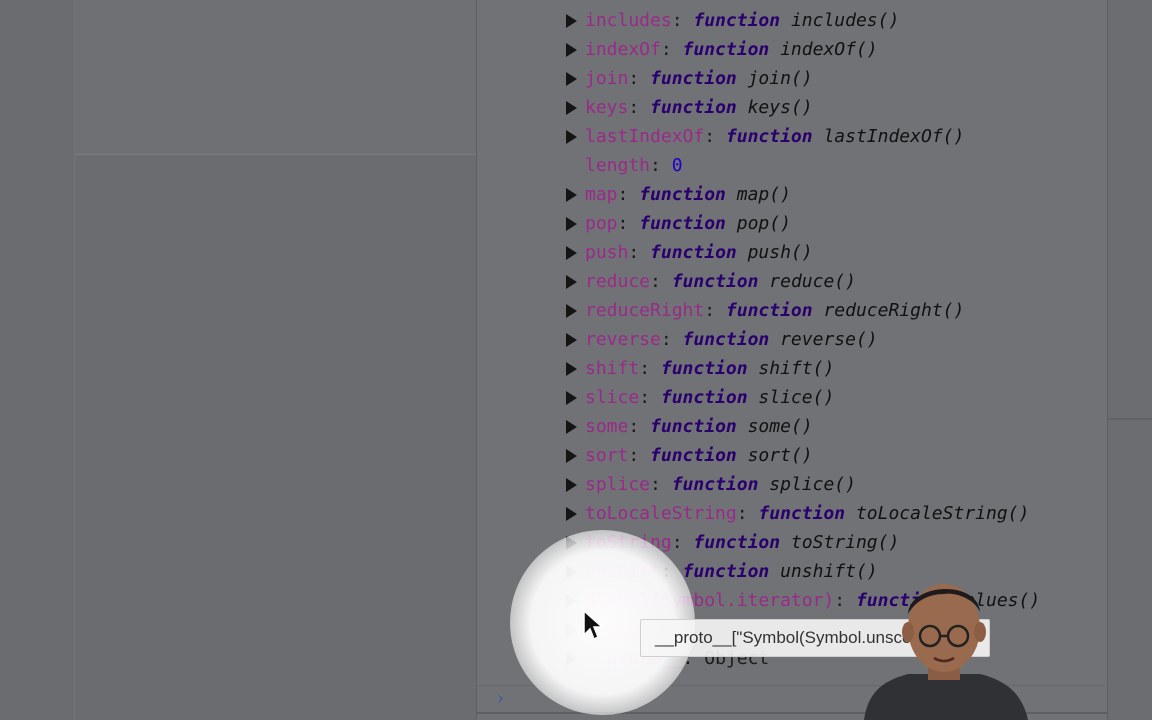 This screenshot has width=1152, height=720. I want to click on function-name: push(), so click(780, 252).